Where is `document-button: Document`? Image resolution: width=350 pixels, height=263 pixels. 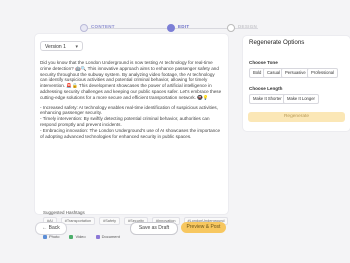 document-button: Document is located at coordinates (107, 236).